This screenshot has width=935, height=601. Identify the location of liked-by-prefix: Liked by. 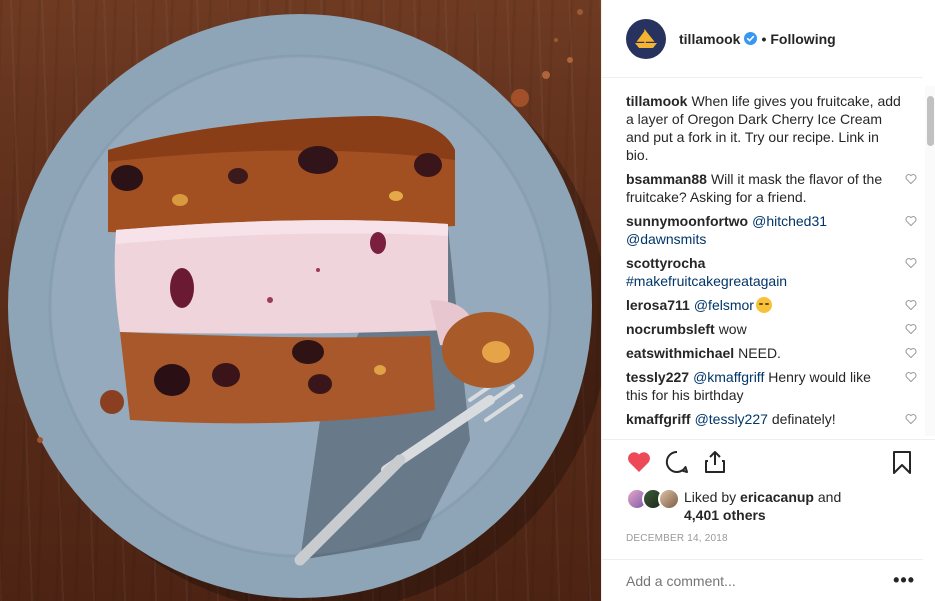
(710, 497).